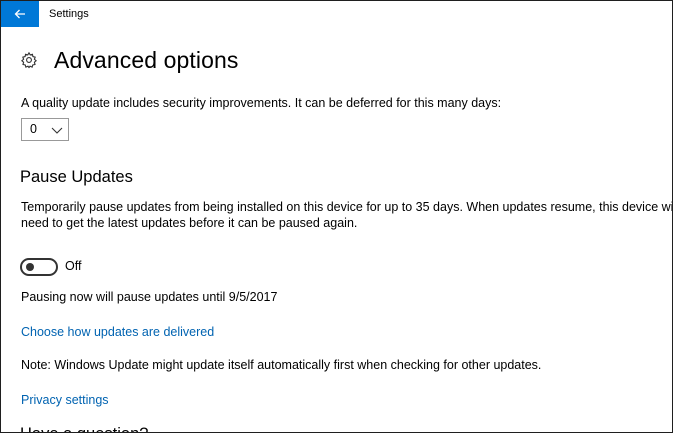  I want to click on privacy-settings-link: Privacy settings, so click(65, 400).